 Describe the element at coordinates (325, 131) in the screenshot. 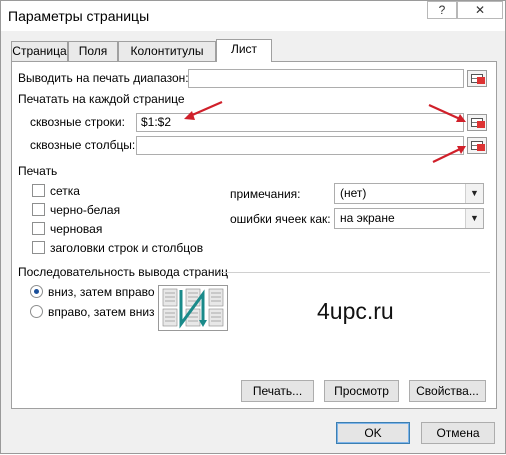

I see `annotation-arrows` at that location.